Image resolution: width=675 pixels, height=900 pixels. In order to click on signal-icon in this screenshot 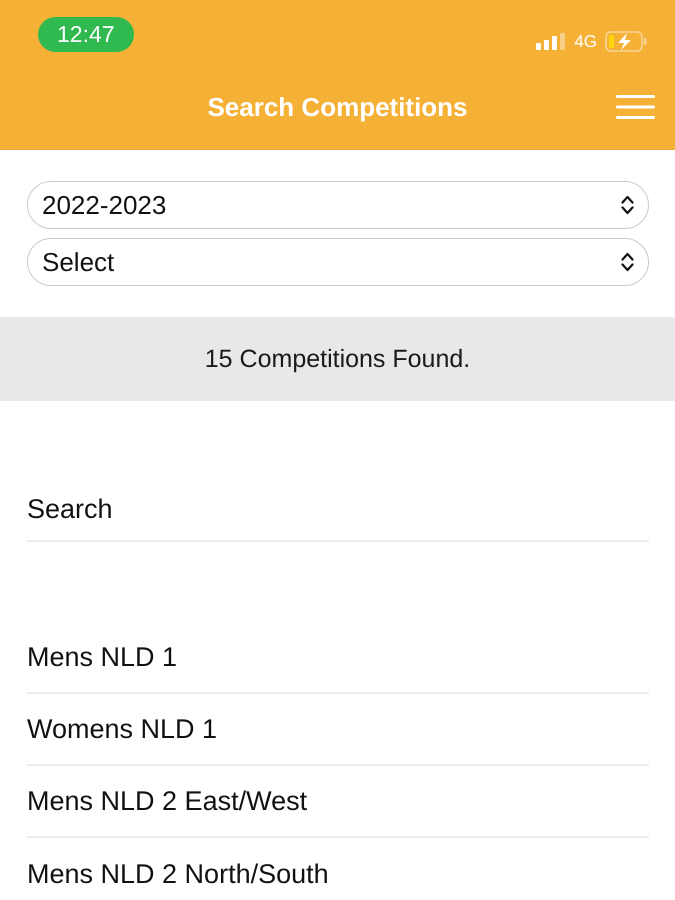, I will do `click(551, 41)`.